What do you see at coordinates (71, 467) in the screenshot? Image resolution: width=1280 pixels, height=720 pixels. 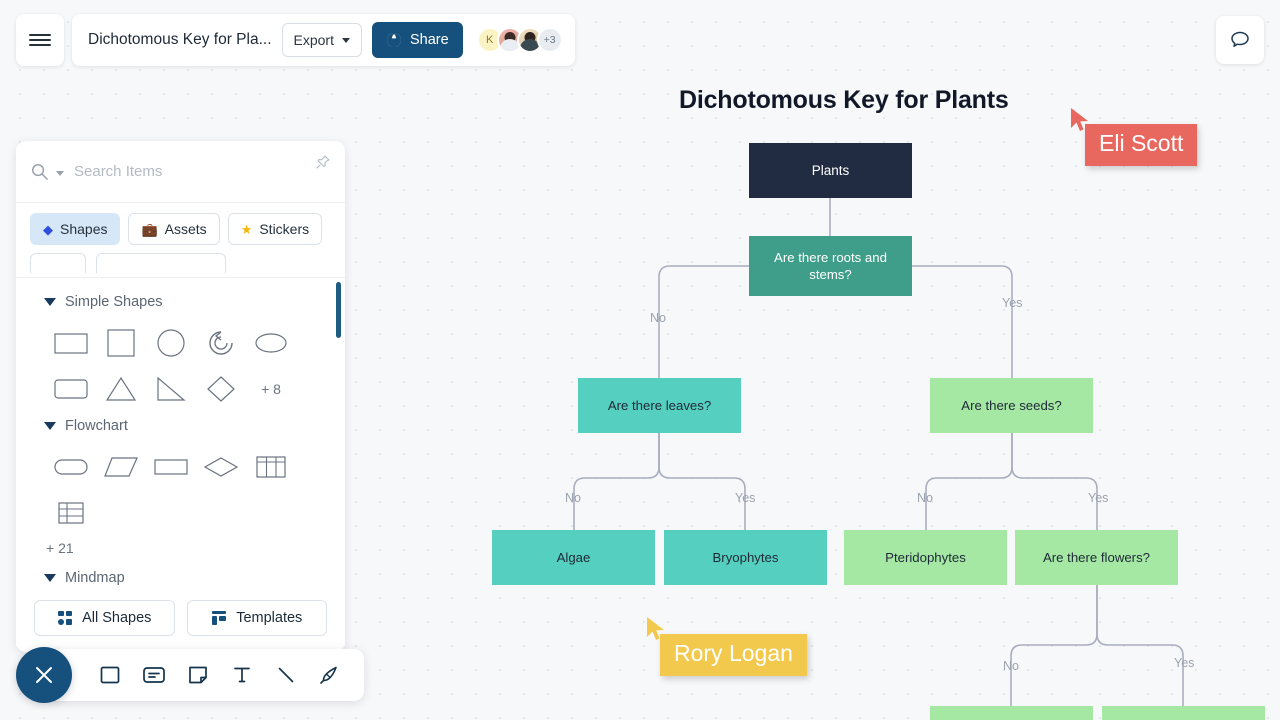 I see `shape-stadium` at bounding box center [71, 467].